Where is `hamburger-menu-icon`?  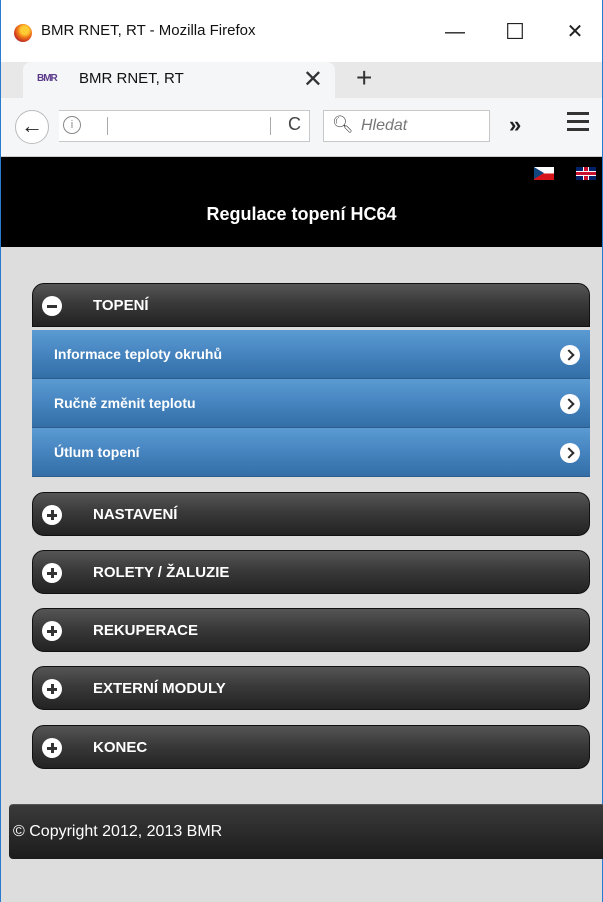 hamburger-menu-icon is located at coordinates (578, 124).